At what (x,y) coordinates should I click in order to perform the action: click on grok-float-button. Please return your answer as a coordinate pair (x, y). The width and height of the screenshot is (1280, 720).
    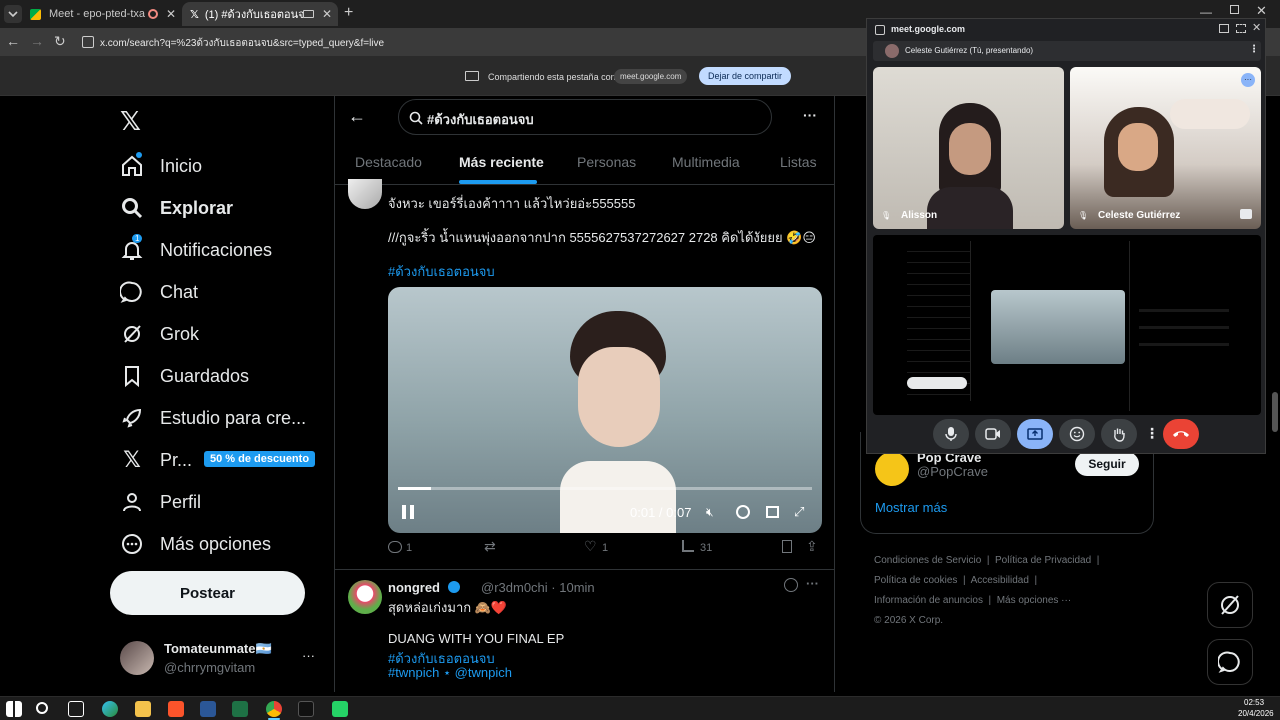
    Looking at the image, I should click on (1230, 605).